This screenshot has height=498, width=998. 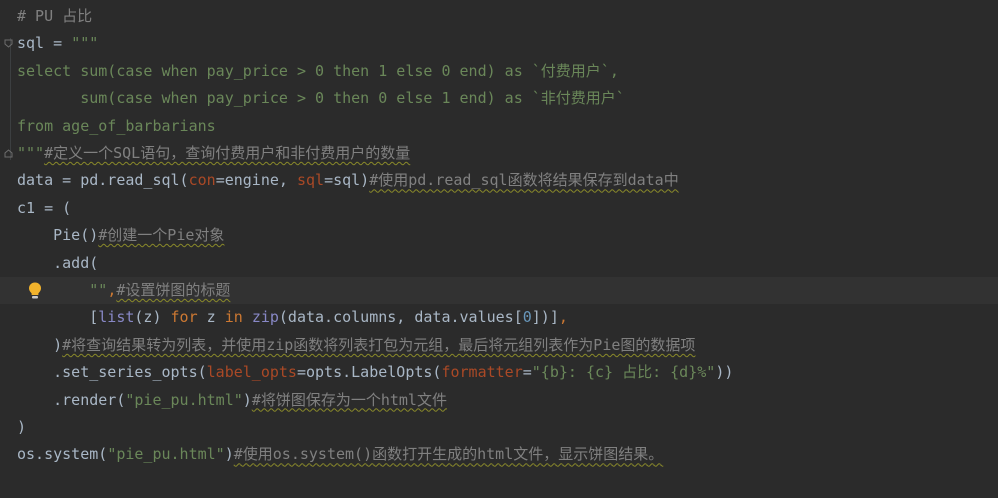 I want to click on code-line: ), so click(x=499, y=427).